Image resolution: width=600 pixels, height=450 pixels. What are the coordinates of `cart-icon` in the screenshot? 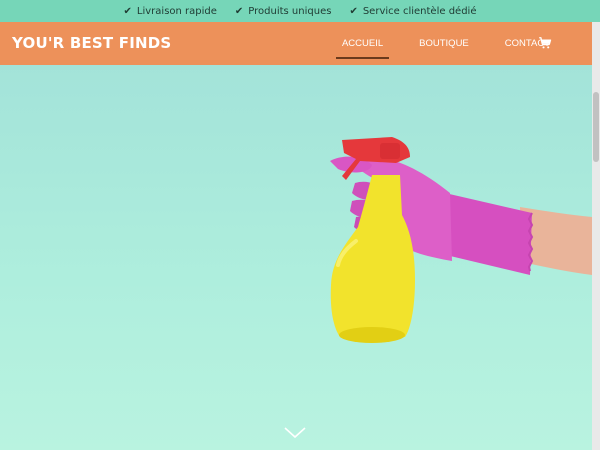 It's located at (545, 43).